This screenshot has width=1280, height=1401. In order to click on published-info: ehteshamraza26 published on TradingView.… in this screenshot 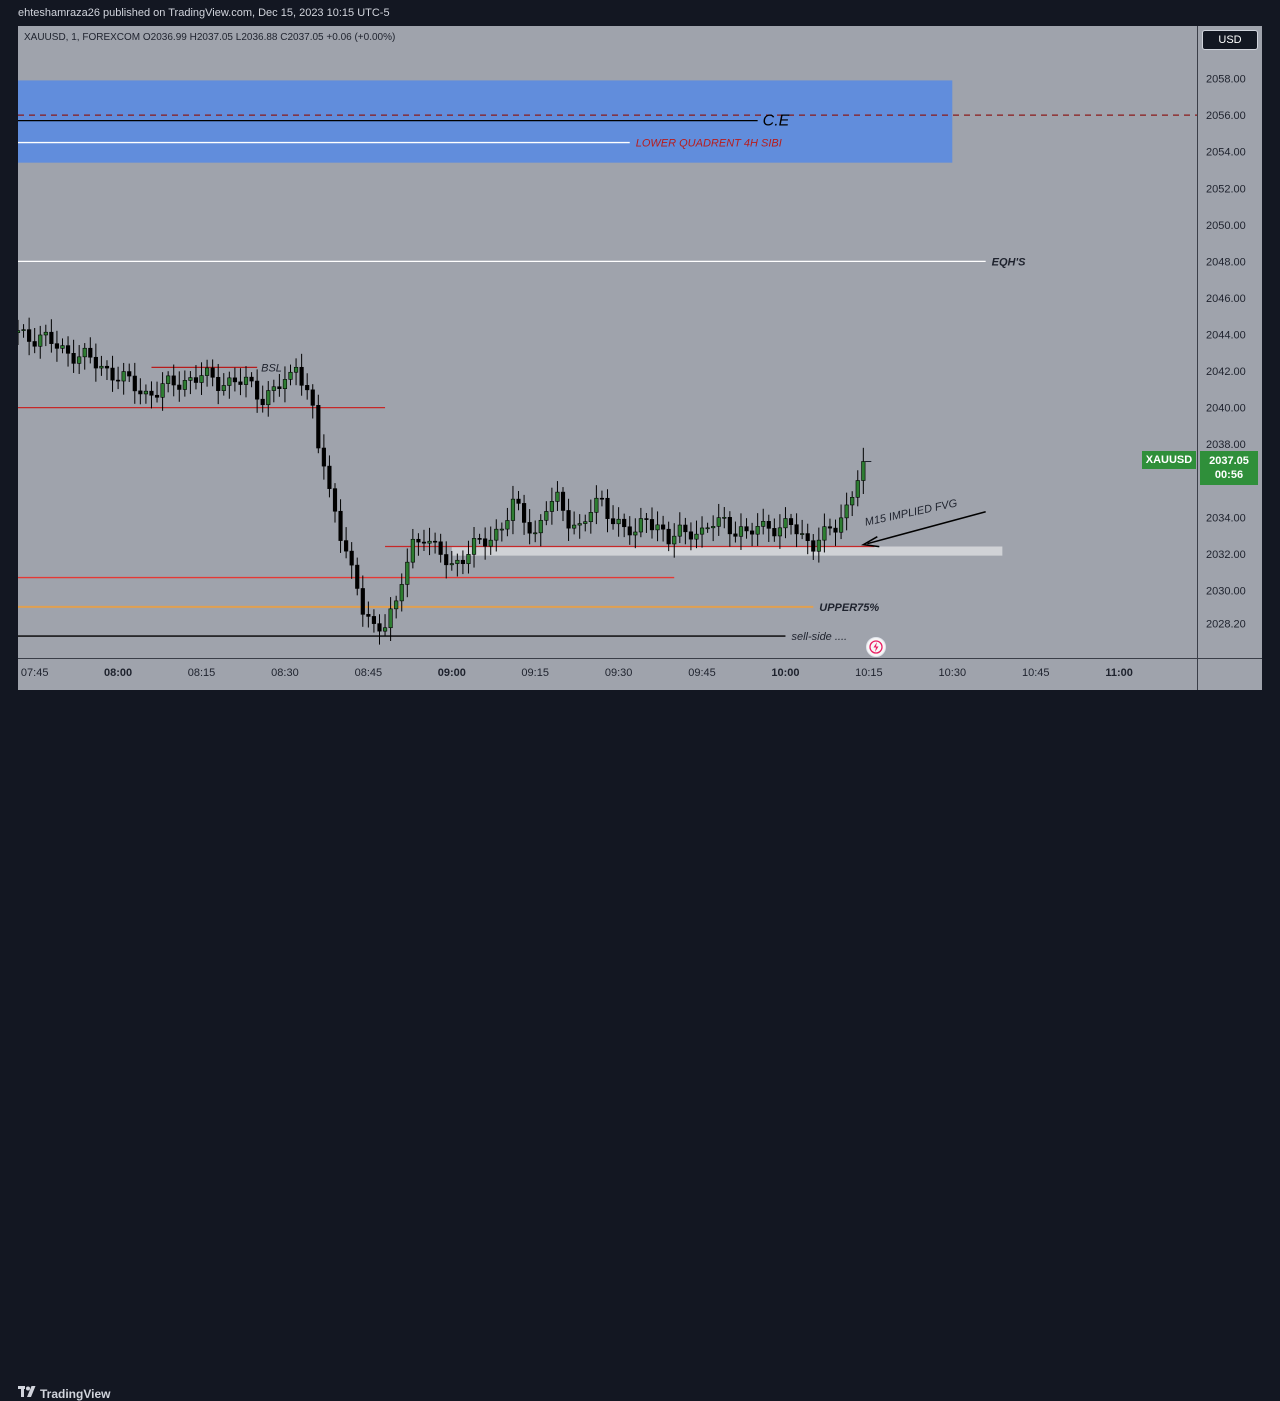, I will do `click(204, 13)`.